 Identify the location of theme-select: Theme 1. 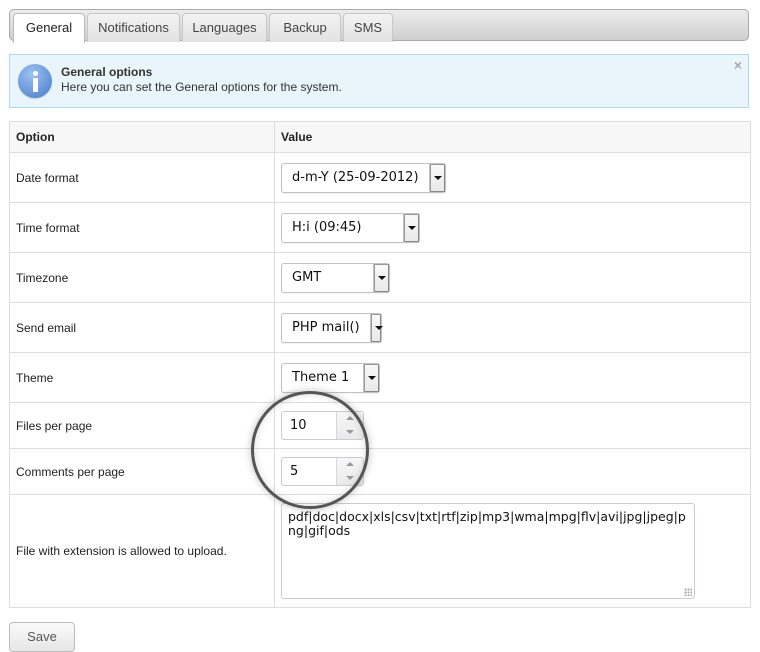
(330, 377).